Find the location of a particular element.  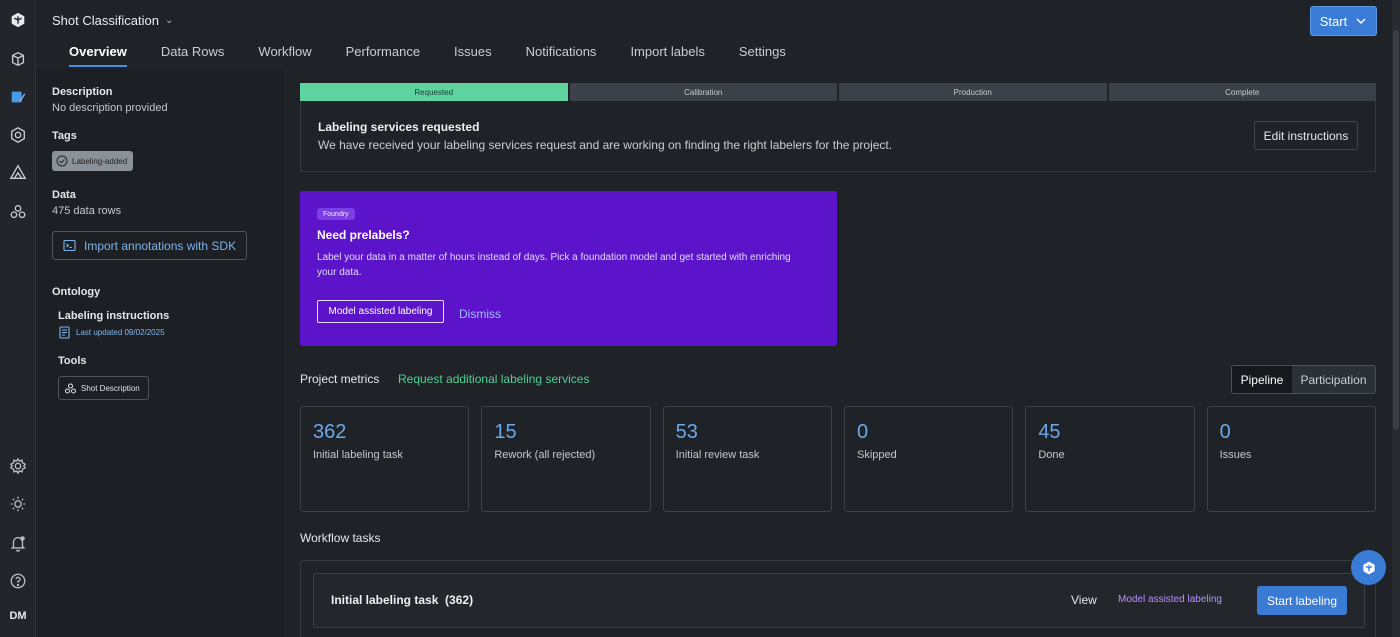

metric-card: 15 Rework (all rejected) is located at coordinates (566, 459).